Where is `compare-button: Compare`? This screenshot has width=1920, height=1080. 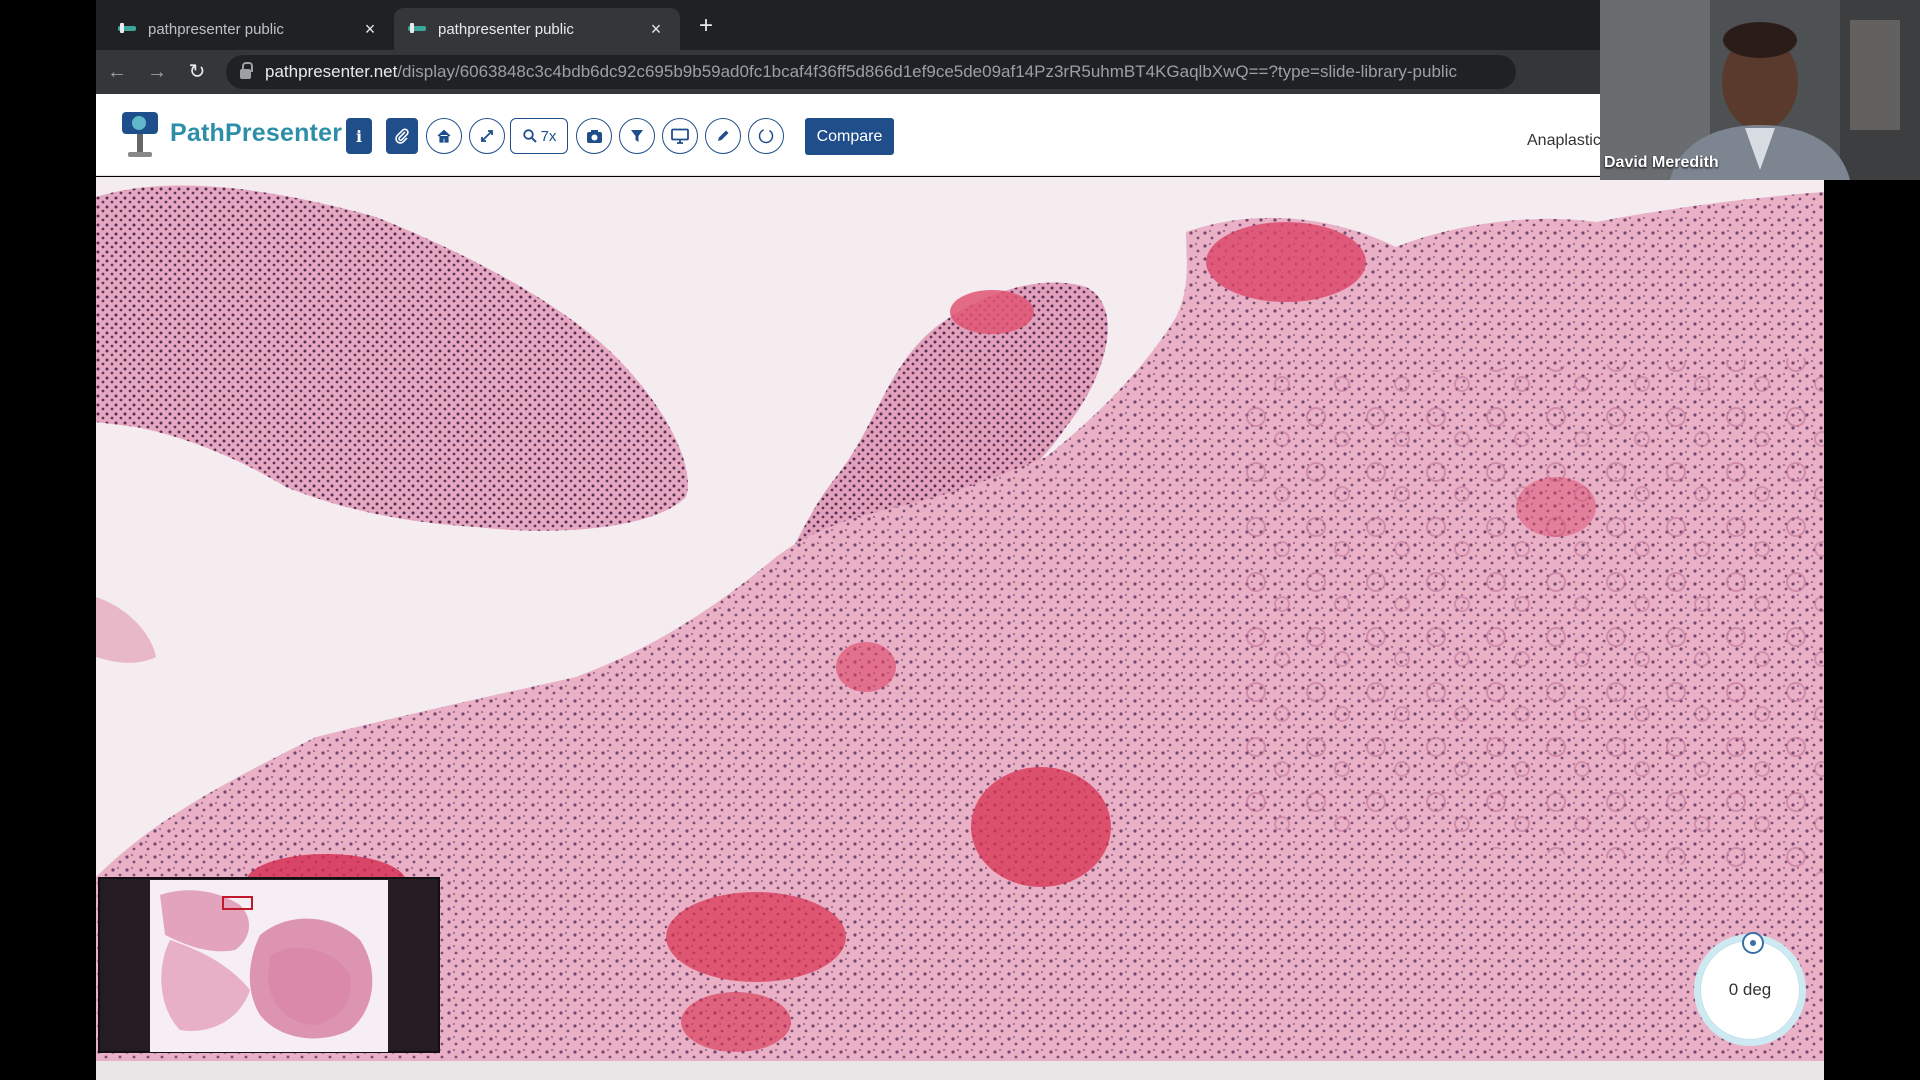 compare-button: Compare is located at coordinates (849, 136).